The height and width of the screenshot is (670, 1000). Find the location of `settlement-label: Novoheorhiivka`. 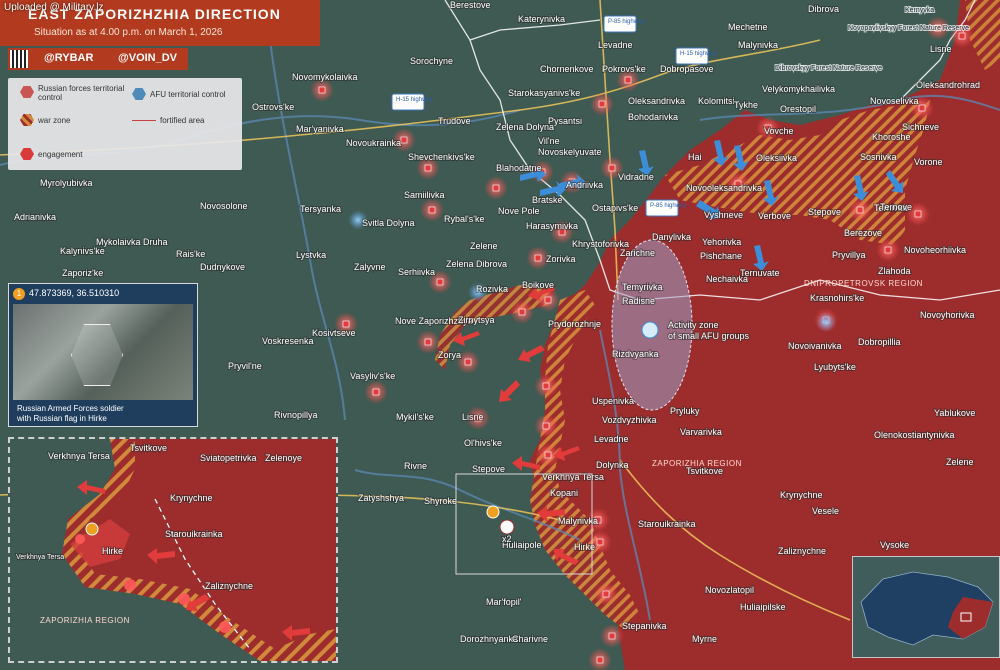

settlement-label: Novoheorhiivka is located at coordinates (935, 250).